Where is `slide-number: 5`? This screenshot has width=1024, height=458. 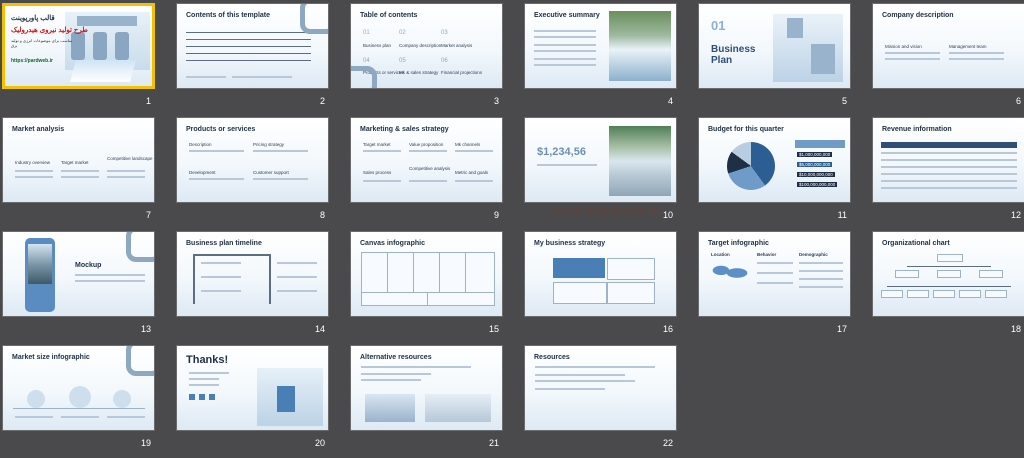 slide-number: 5 is located at coordinates (844, 101).